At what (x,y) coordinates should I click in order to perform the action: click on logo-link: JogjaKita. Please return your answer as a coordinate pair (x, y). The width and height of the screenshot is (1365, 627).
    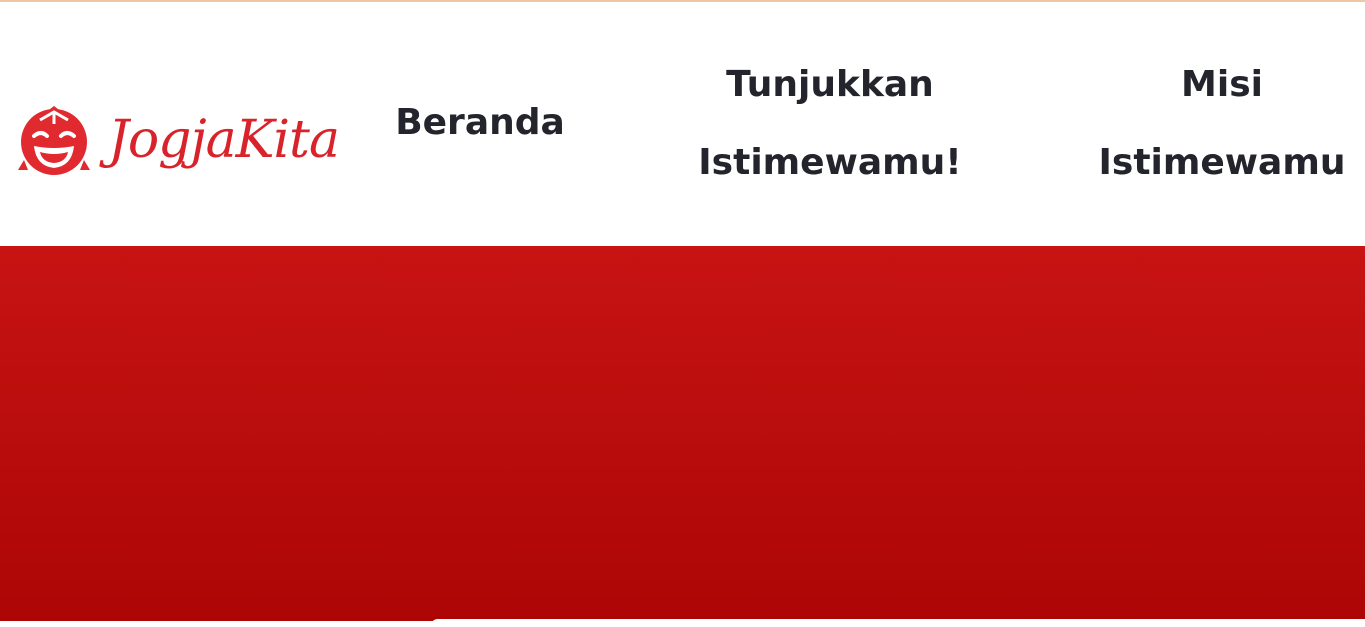
    Looking at the image, I should click on (184, 140).